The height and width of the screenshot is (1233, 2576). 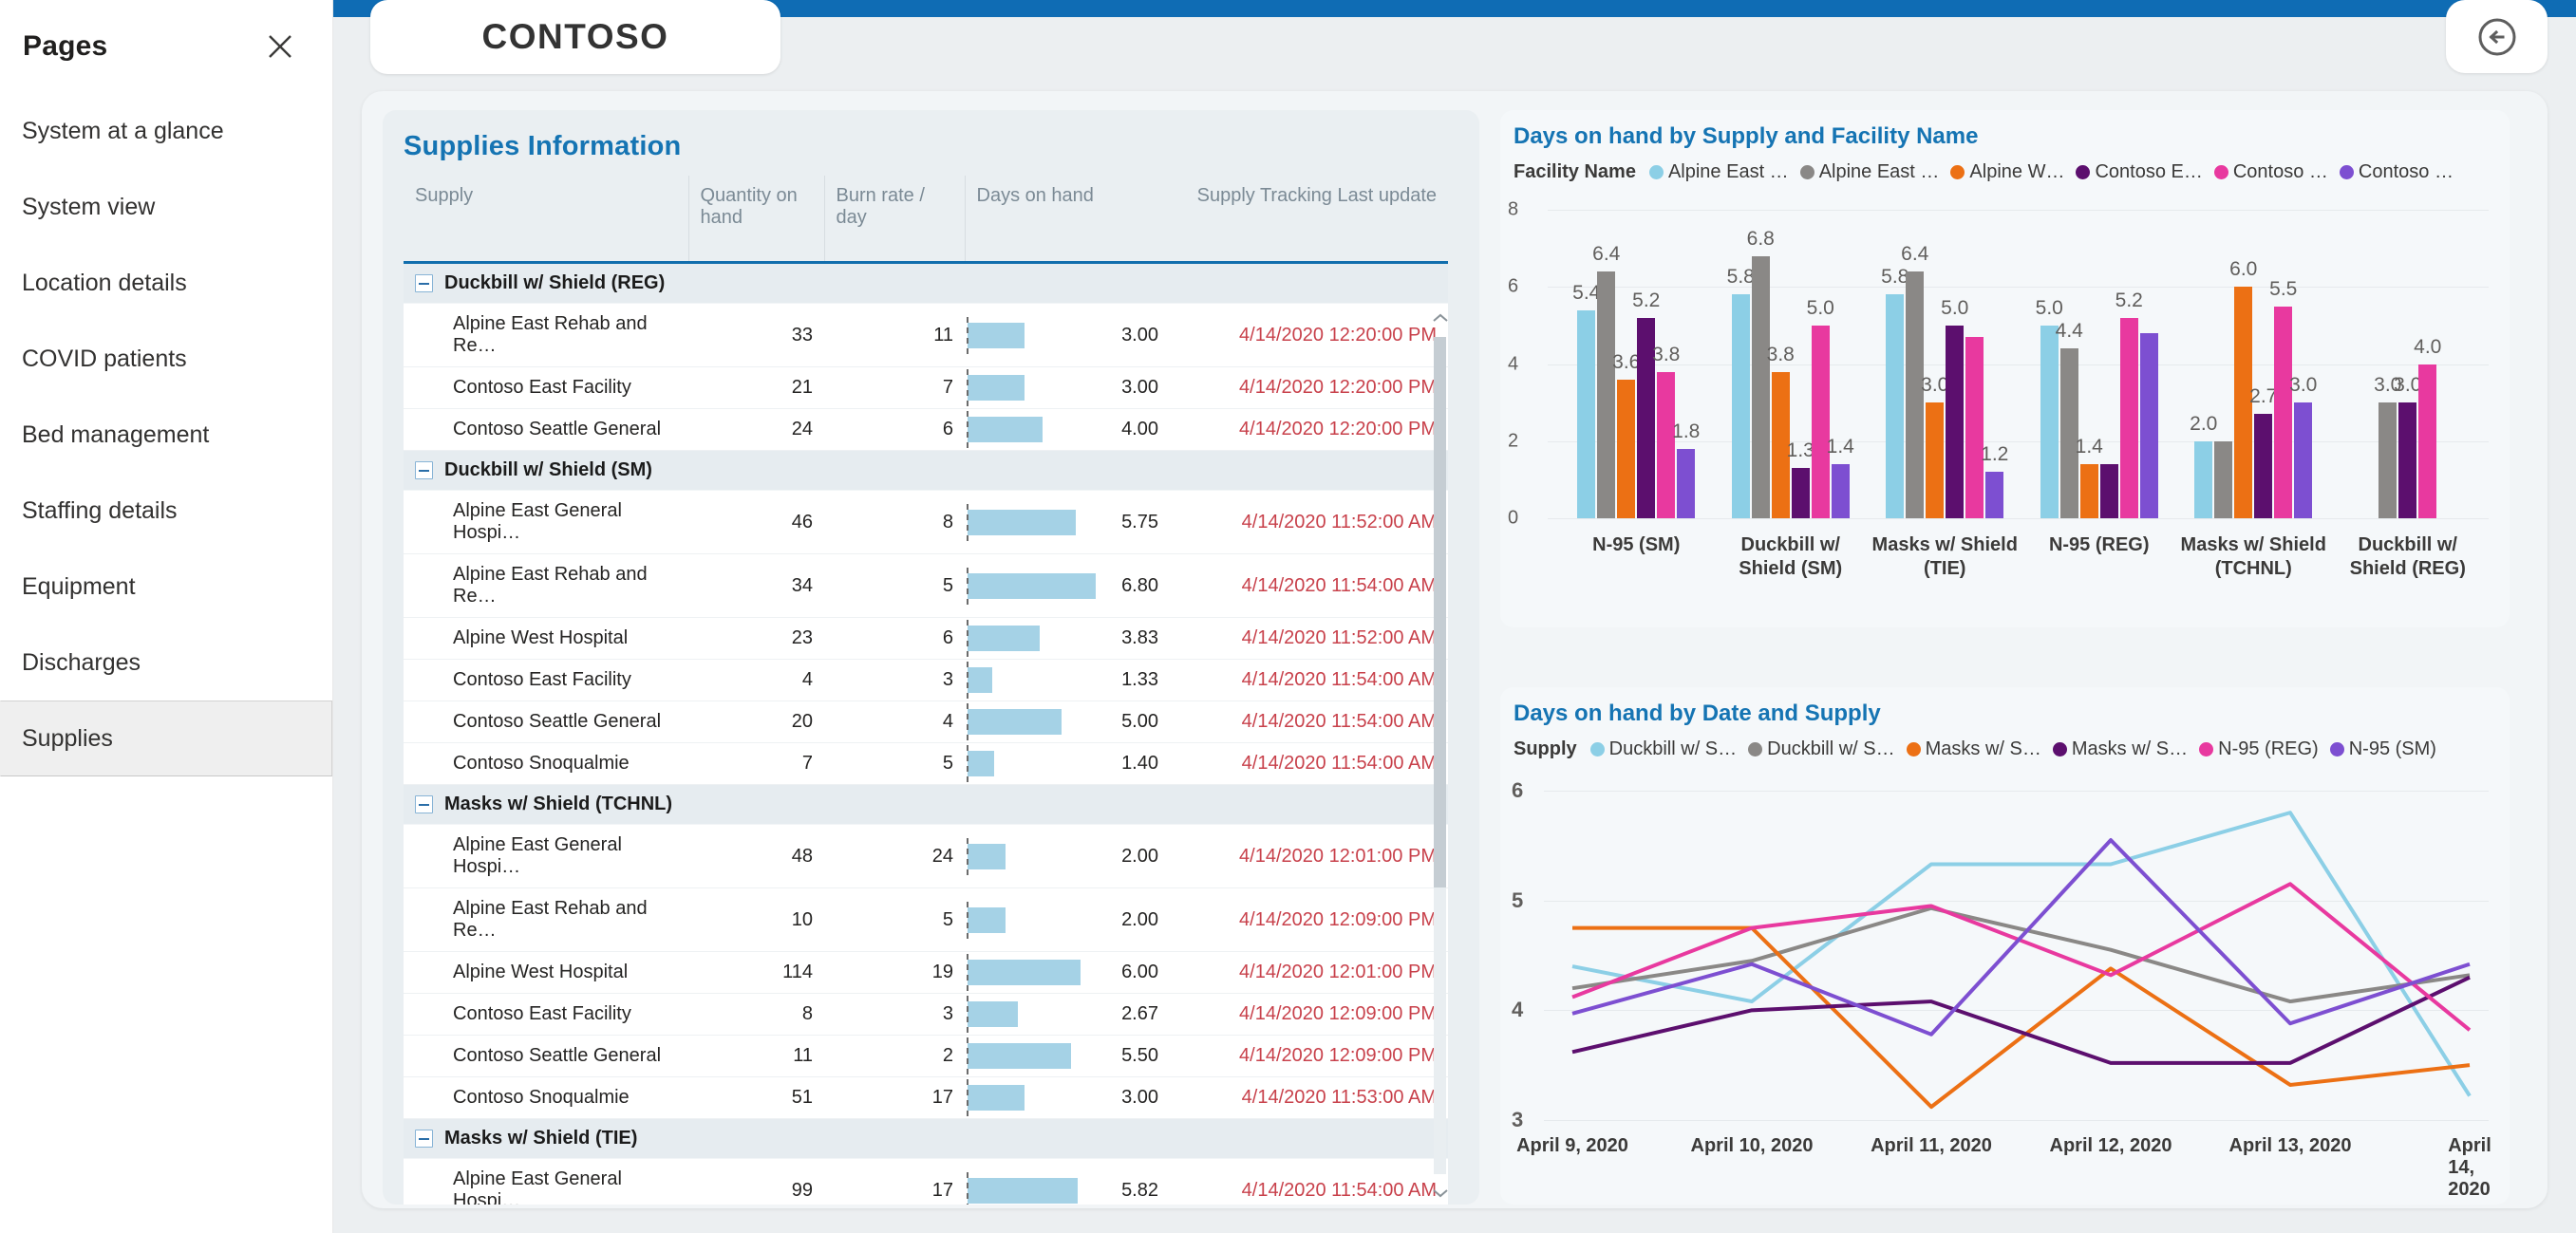 I want to click on col-quantity-on-hand: Quantity on hand, so click(x=756, y=220).